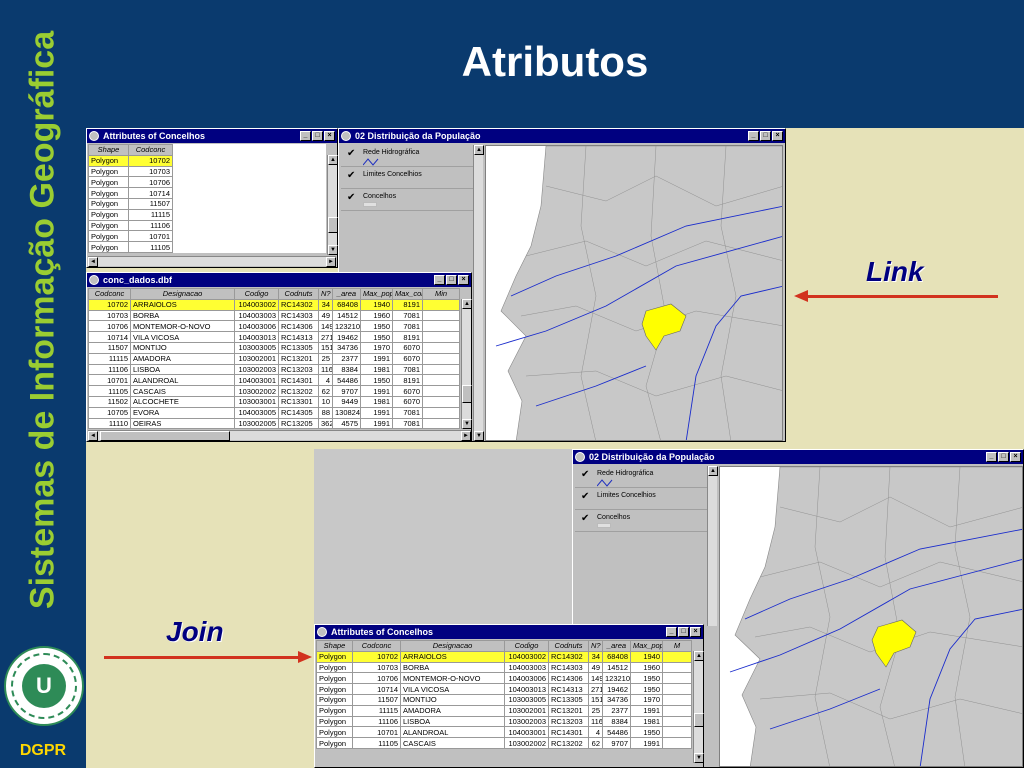 Image resolution: width=1024 pixels, height=768 pixels. What do you see at coordinates (256, 294) in the screenshot?
I see `conc-dados-col-header: Codigo` at bounding box center [256, 294].